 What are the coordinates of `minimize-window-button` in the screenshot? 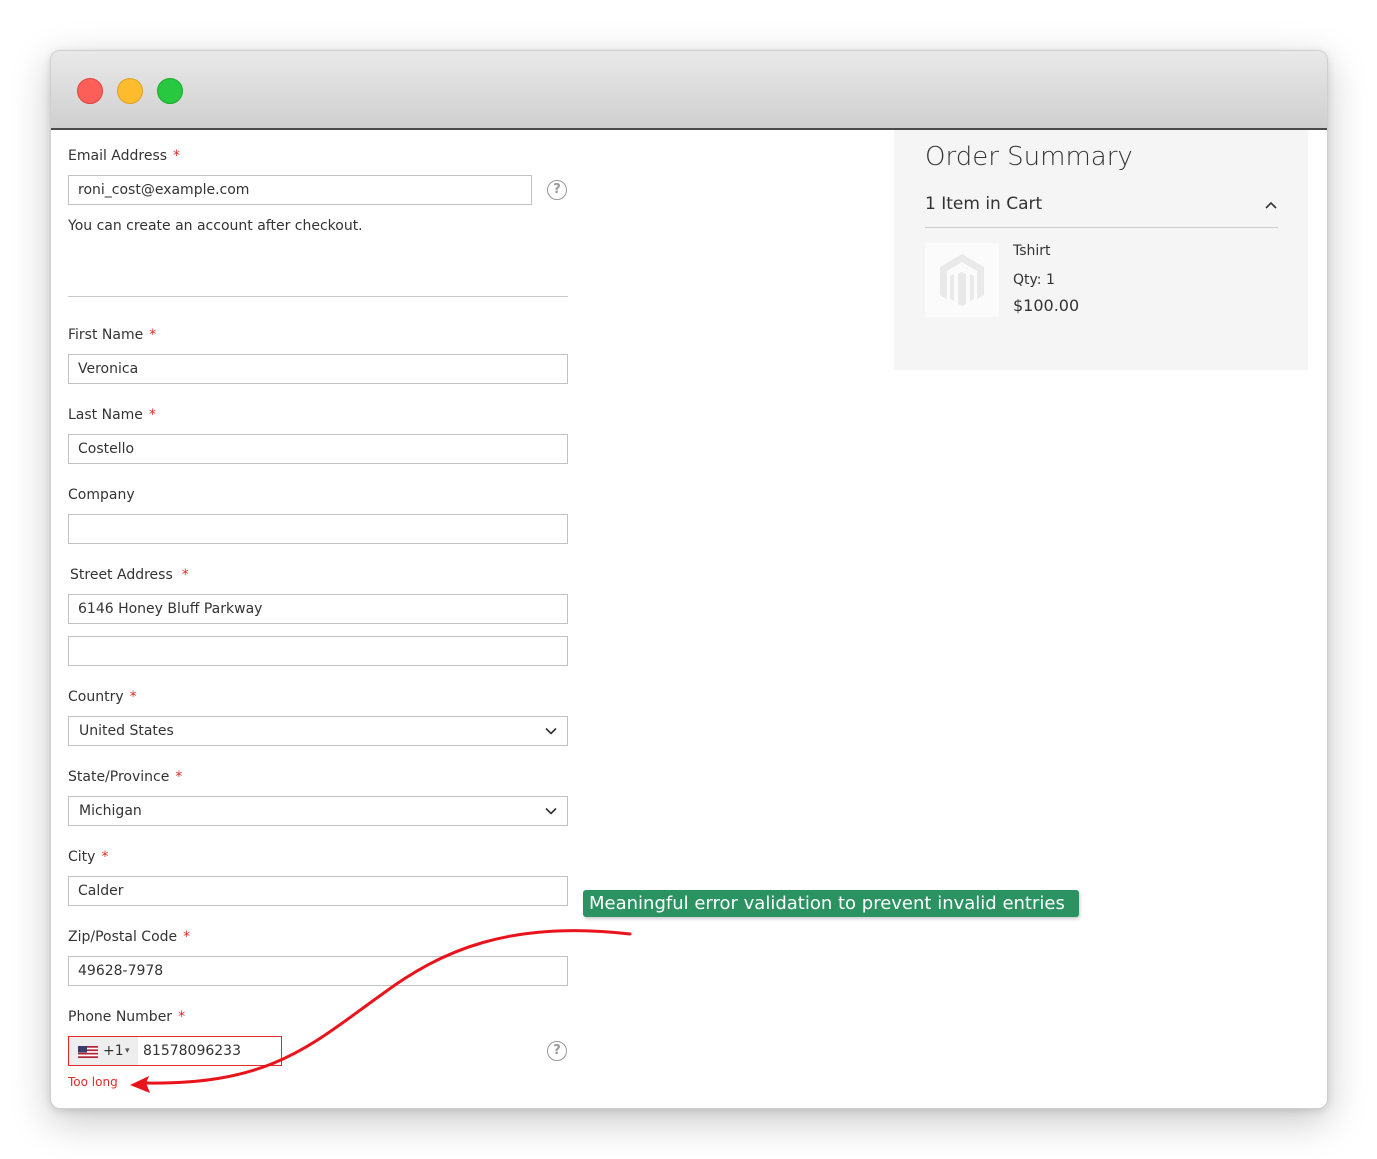 It's located at (130, 91).